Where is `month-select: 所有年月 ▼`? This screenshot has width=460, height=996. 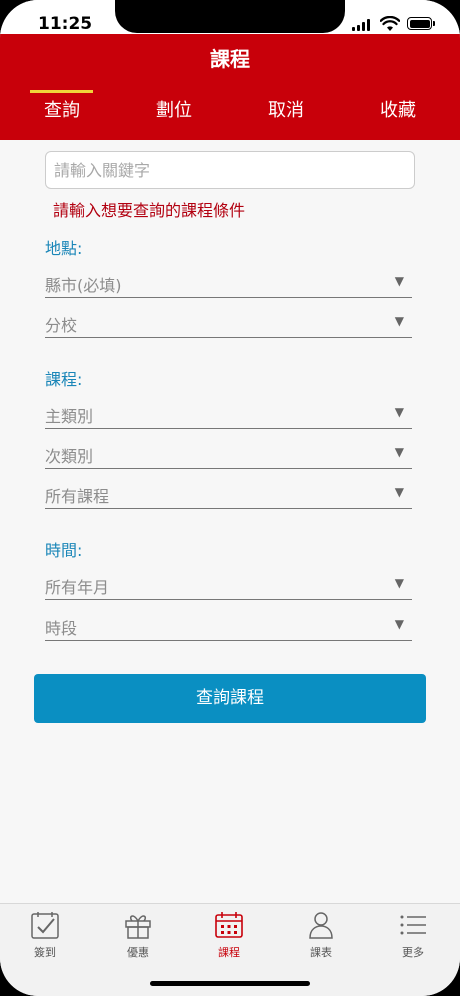 month-select: 所有年月 ▼ is located at coordinates (228, 586).